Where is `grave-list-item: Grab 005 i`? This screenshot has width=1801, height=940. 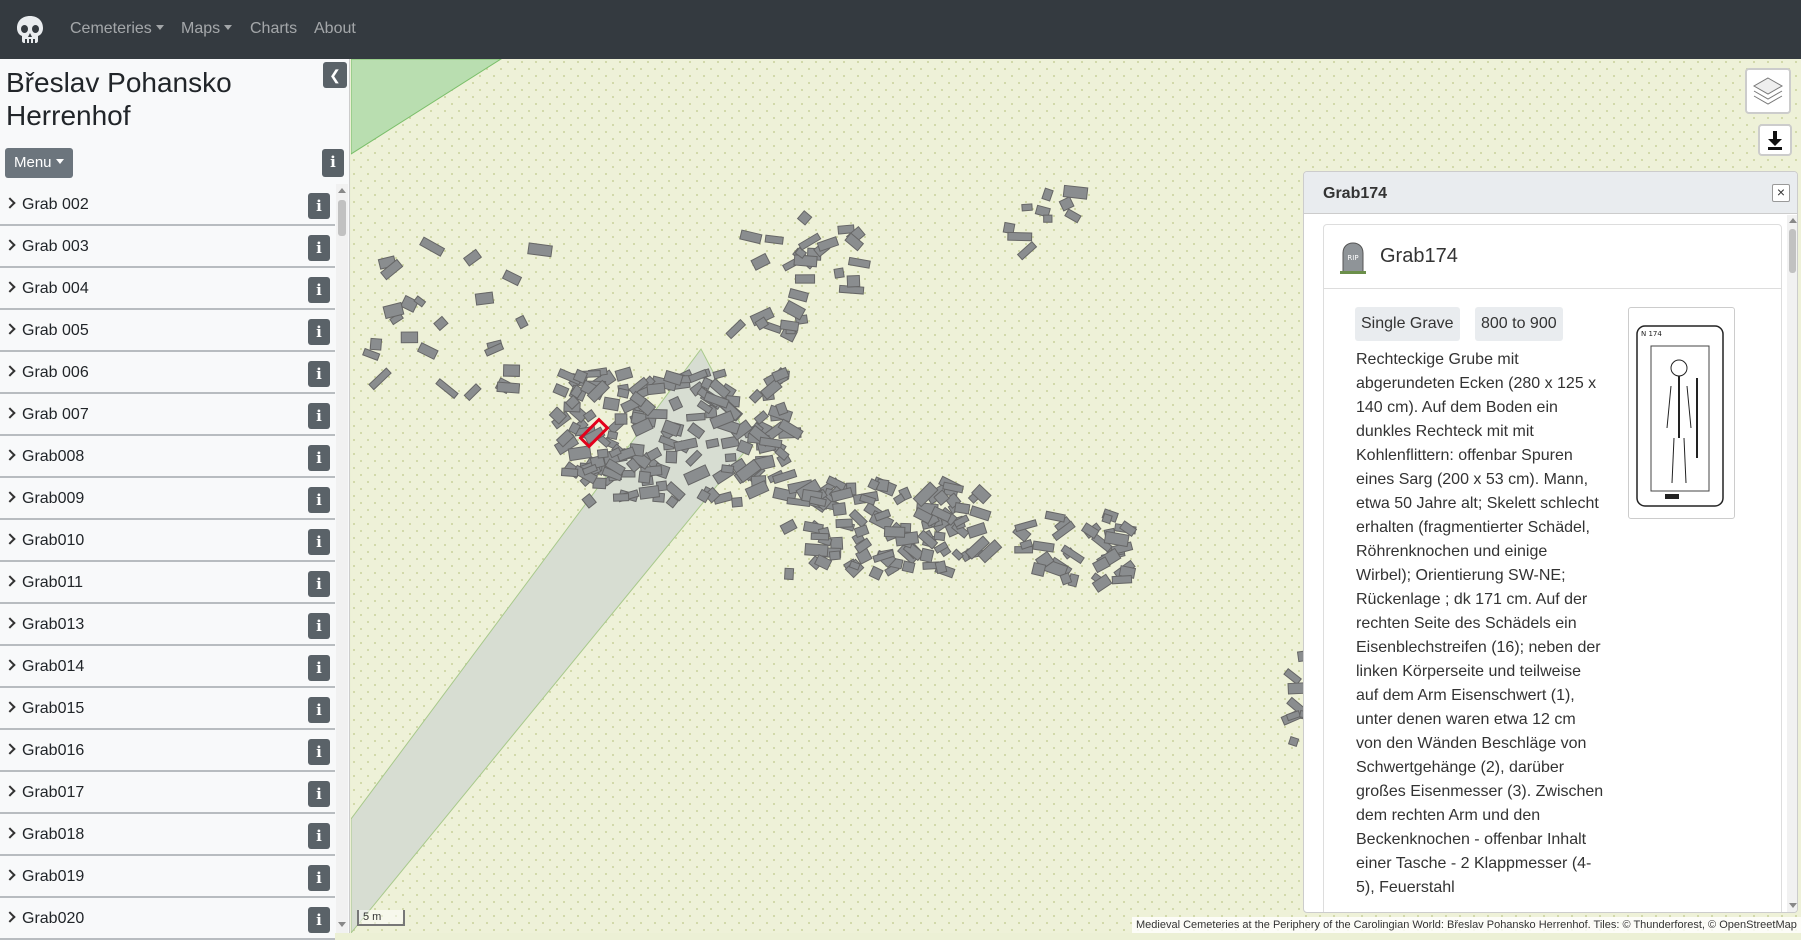
grave-list-item: Grab 005 i is located at coordinates (167, 331).